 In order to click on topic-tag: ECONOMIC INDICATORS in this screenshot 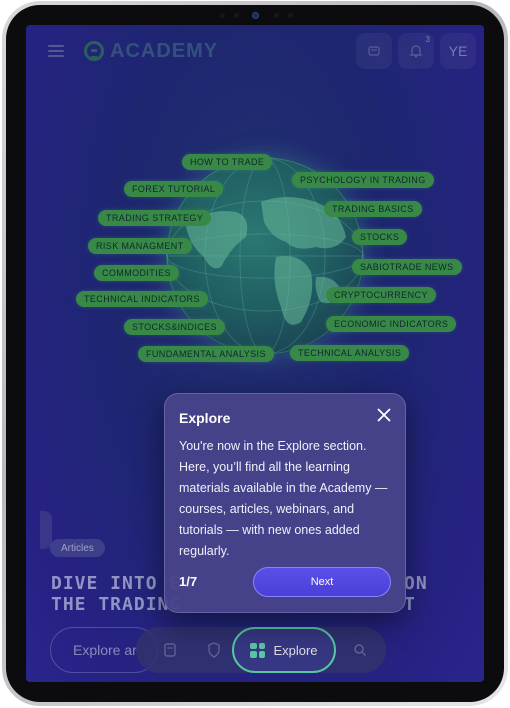, I will do `click(391, 324)`.